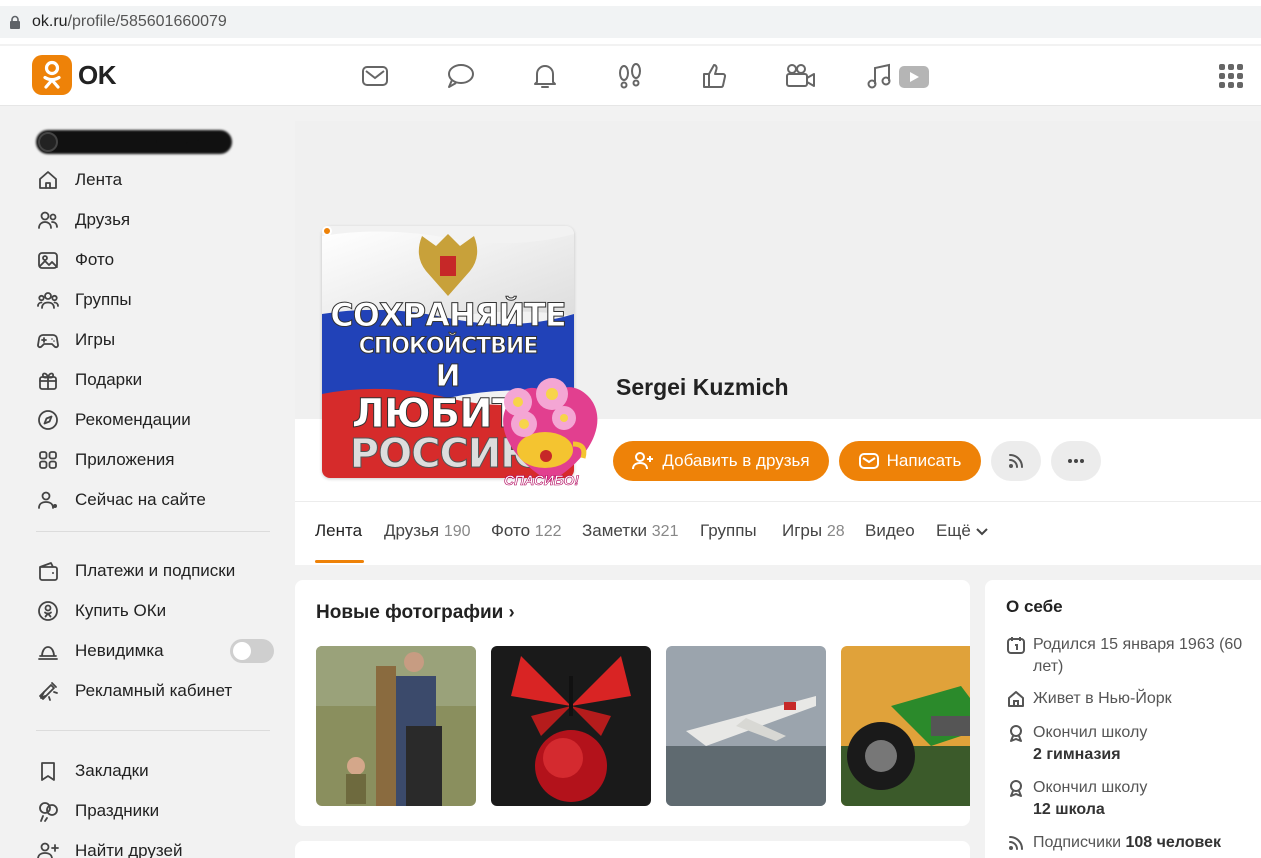 The height and width of the screenshot is (858, 1261). What do you see at coordinates (48, 811) in the screenshot?
I see `balloon-icon` at bounding box center [48, 811].